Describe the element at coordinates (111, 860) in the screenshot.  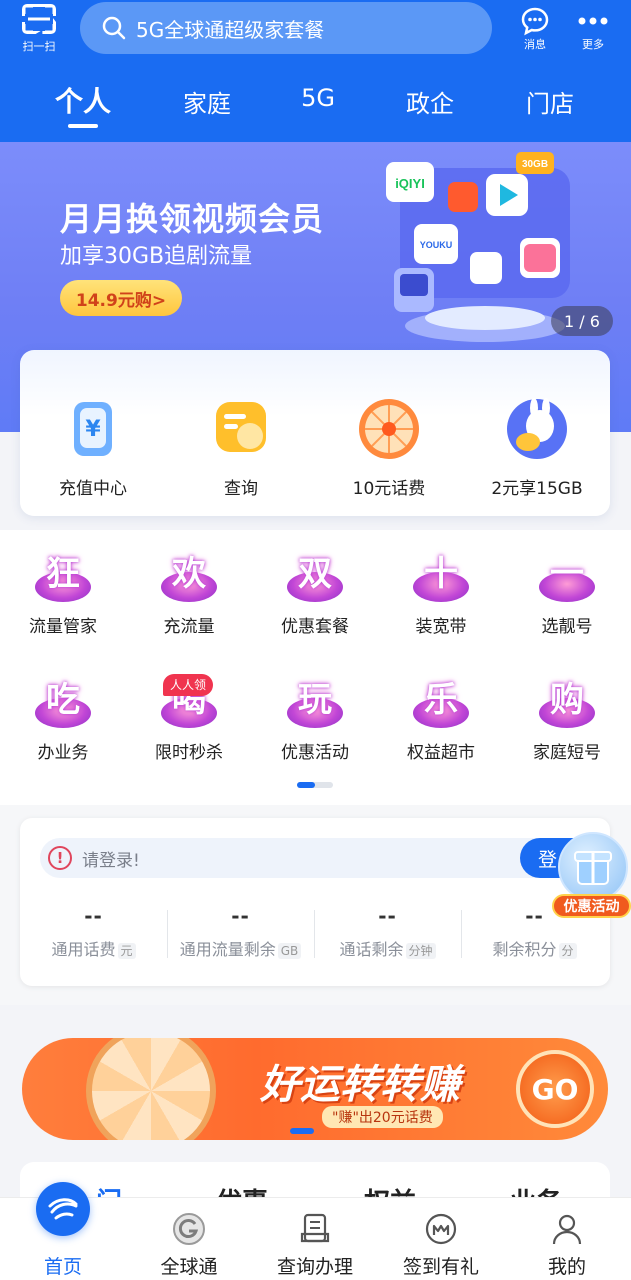
I see `login-prompt-text: 请登录!` at that location.